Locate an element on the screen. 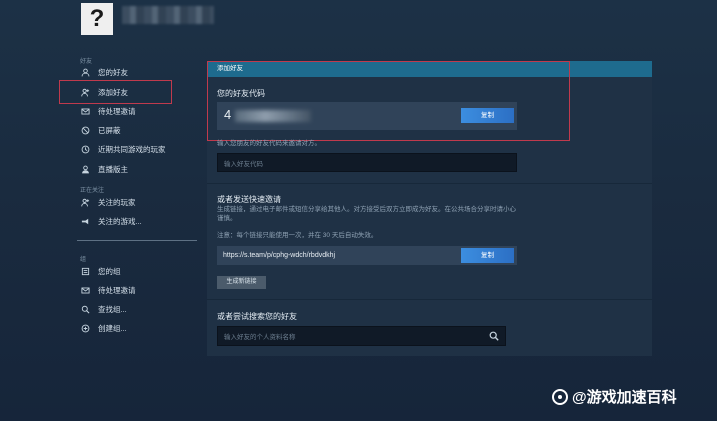 Image resolution: width=717 pixels, height=421 pixels. sidebar-item-label: 近期共同游戏的玩家 is located at coordinates (132, 149).